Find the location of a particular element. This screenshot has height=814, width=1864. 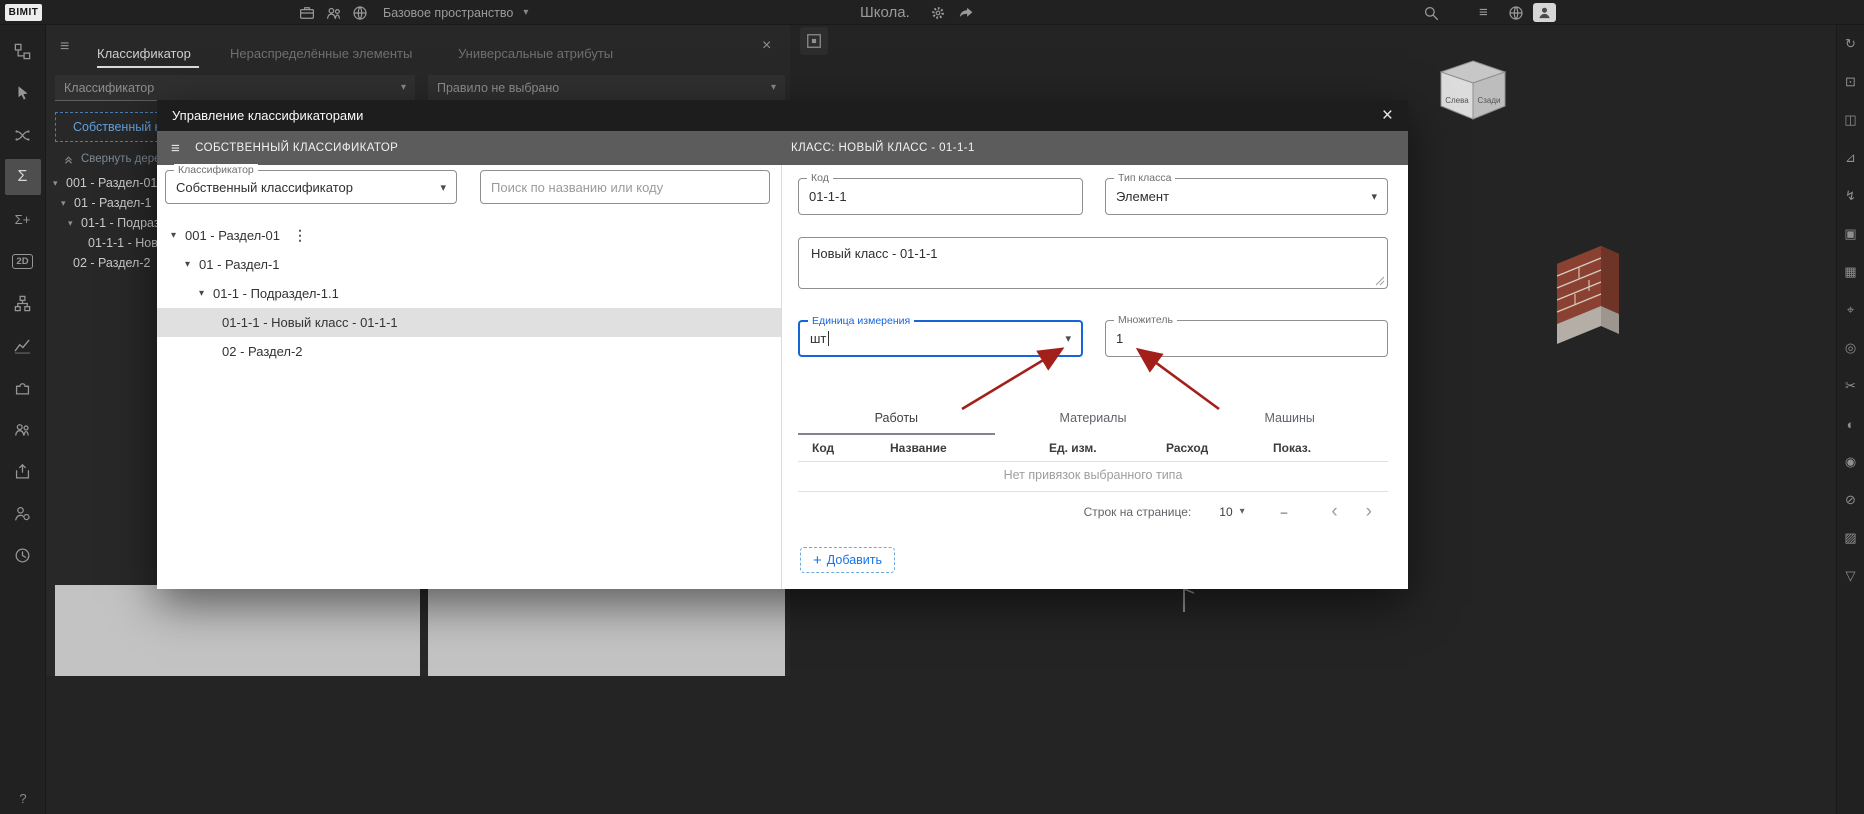

collaboration-icon is located at coordinates (334, 13).